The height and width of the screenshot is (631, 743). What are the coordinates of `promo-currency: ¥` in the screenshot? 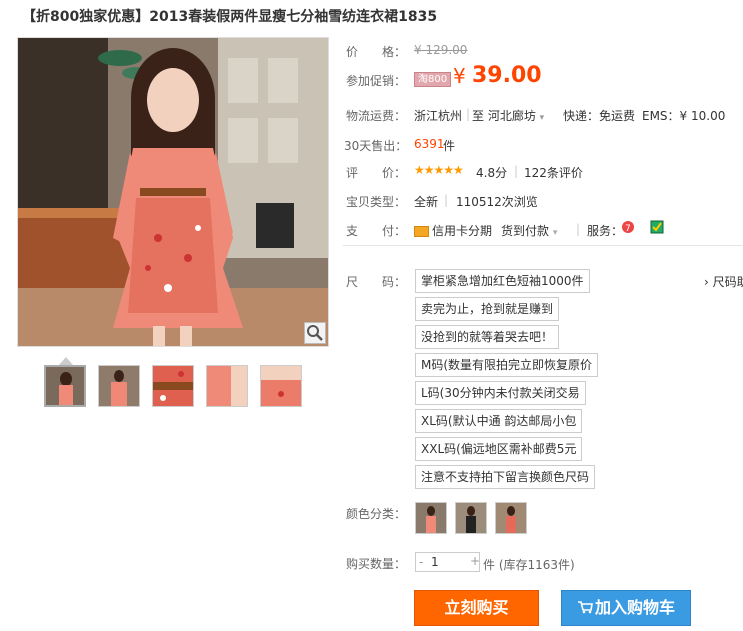 It's located at (459, 76).